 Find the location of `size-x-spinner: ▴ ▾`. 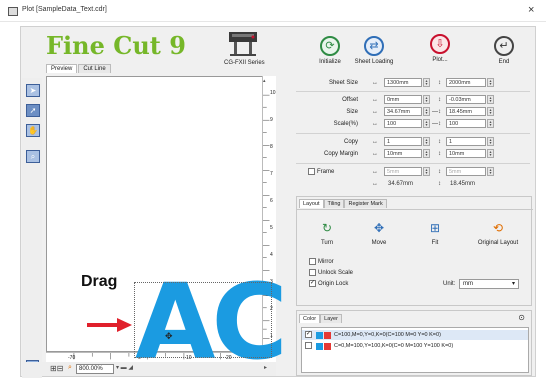

size-x-spinner: ▴ ▾ is located at coordinates (426, 111).